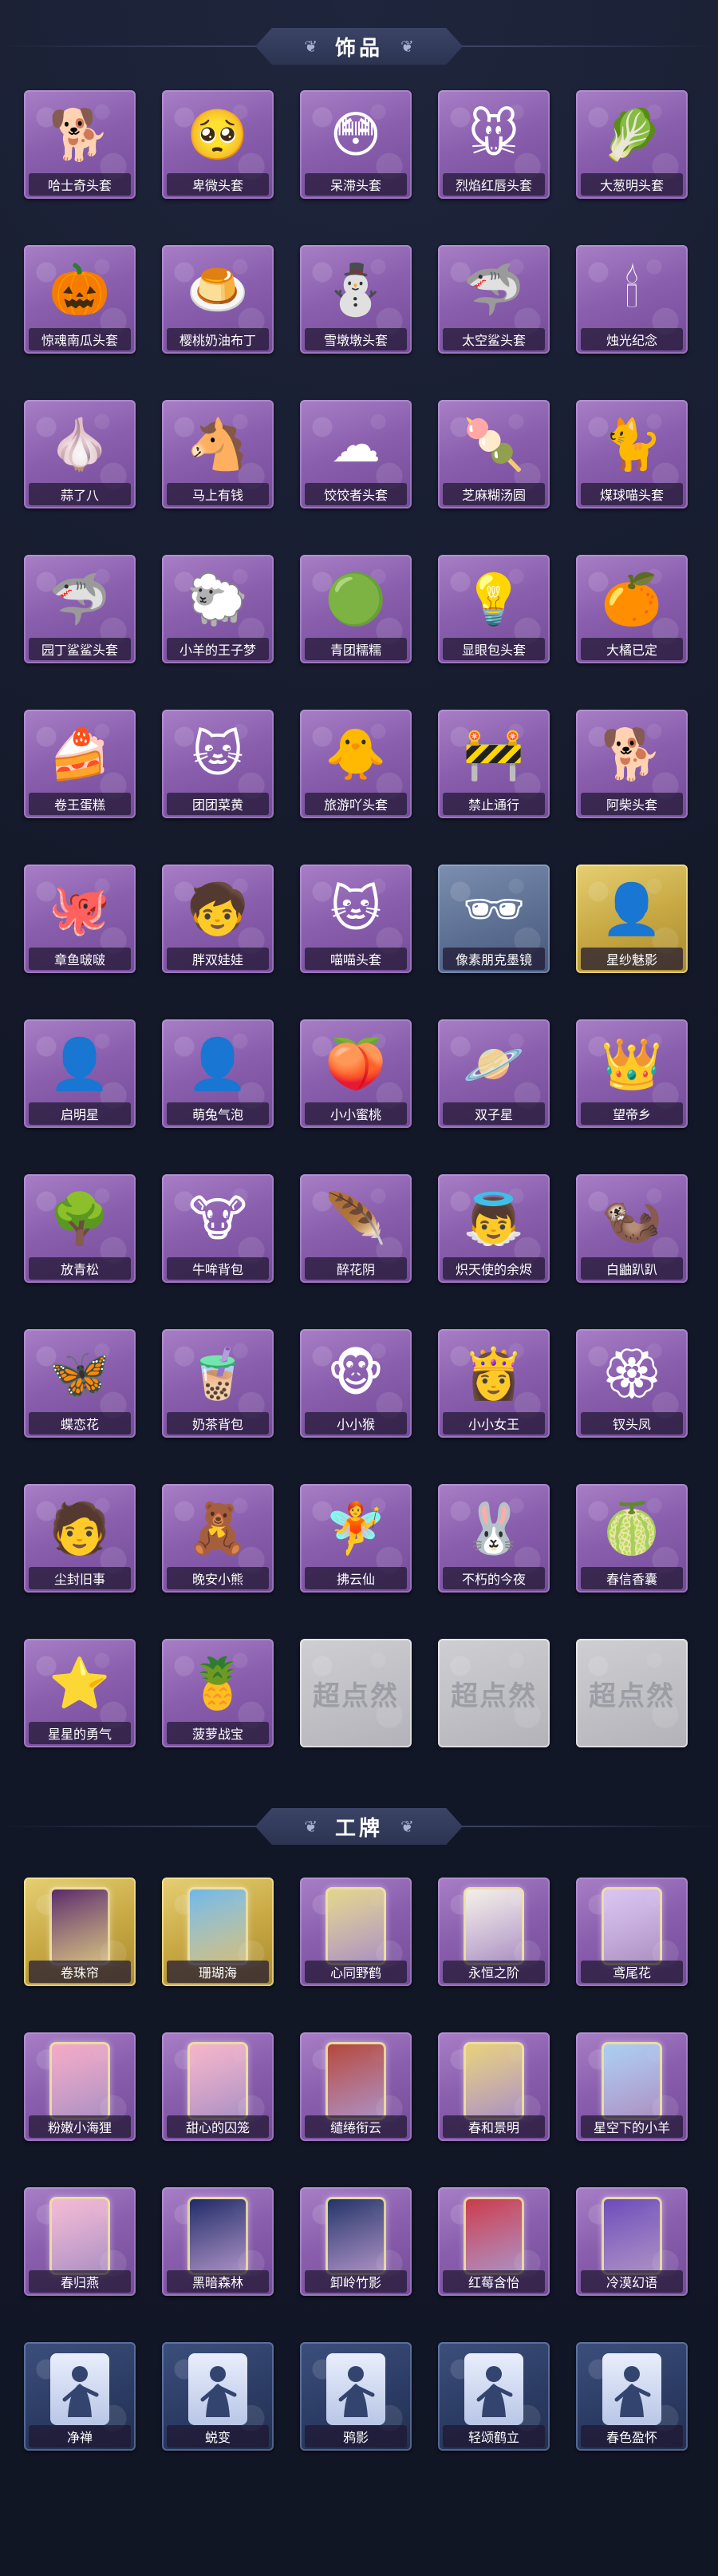 The height and width of the screenshot is (2576, 718). What do you see at coordinates (494, 764) in the screenshot?
I see `accessory-card: 🚧 禁止通行` at bounding box center [494, 764].